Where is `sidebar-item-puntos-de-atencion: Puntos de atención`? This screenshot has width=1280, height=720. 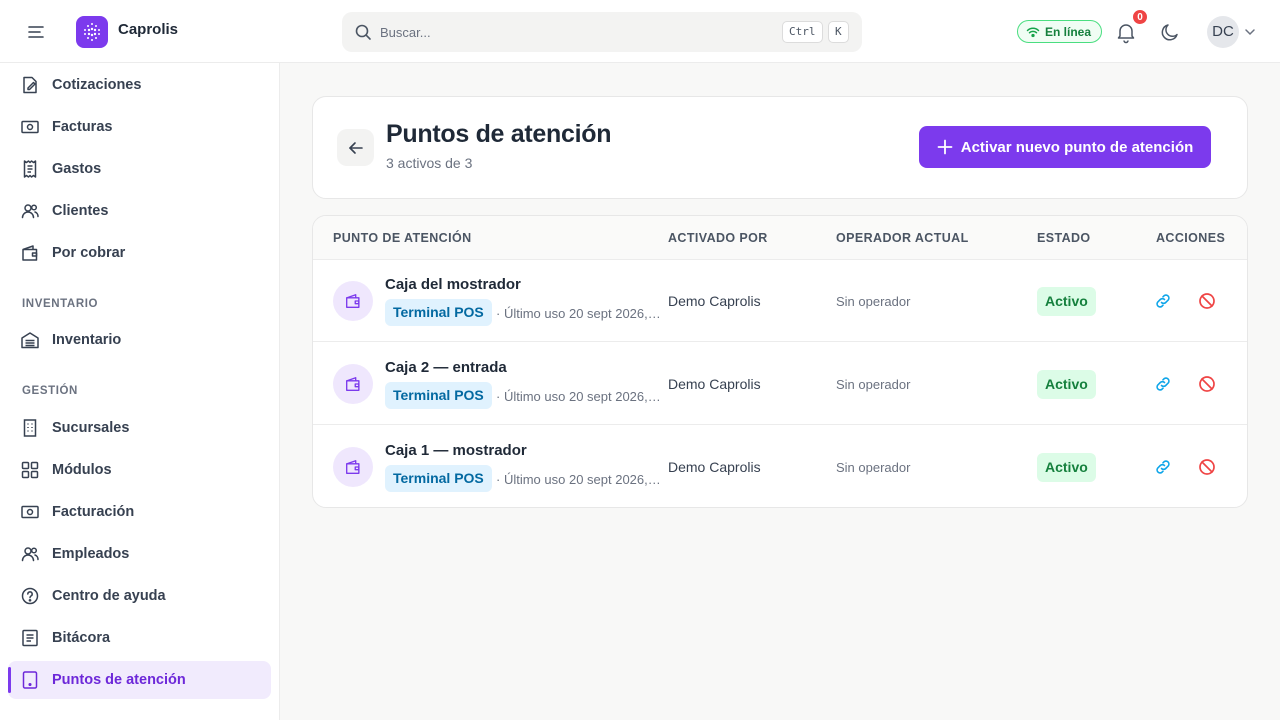 sidebar-item-puntos-de-atencion: Puntos de atención is located at coordinates (139, 680).